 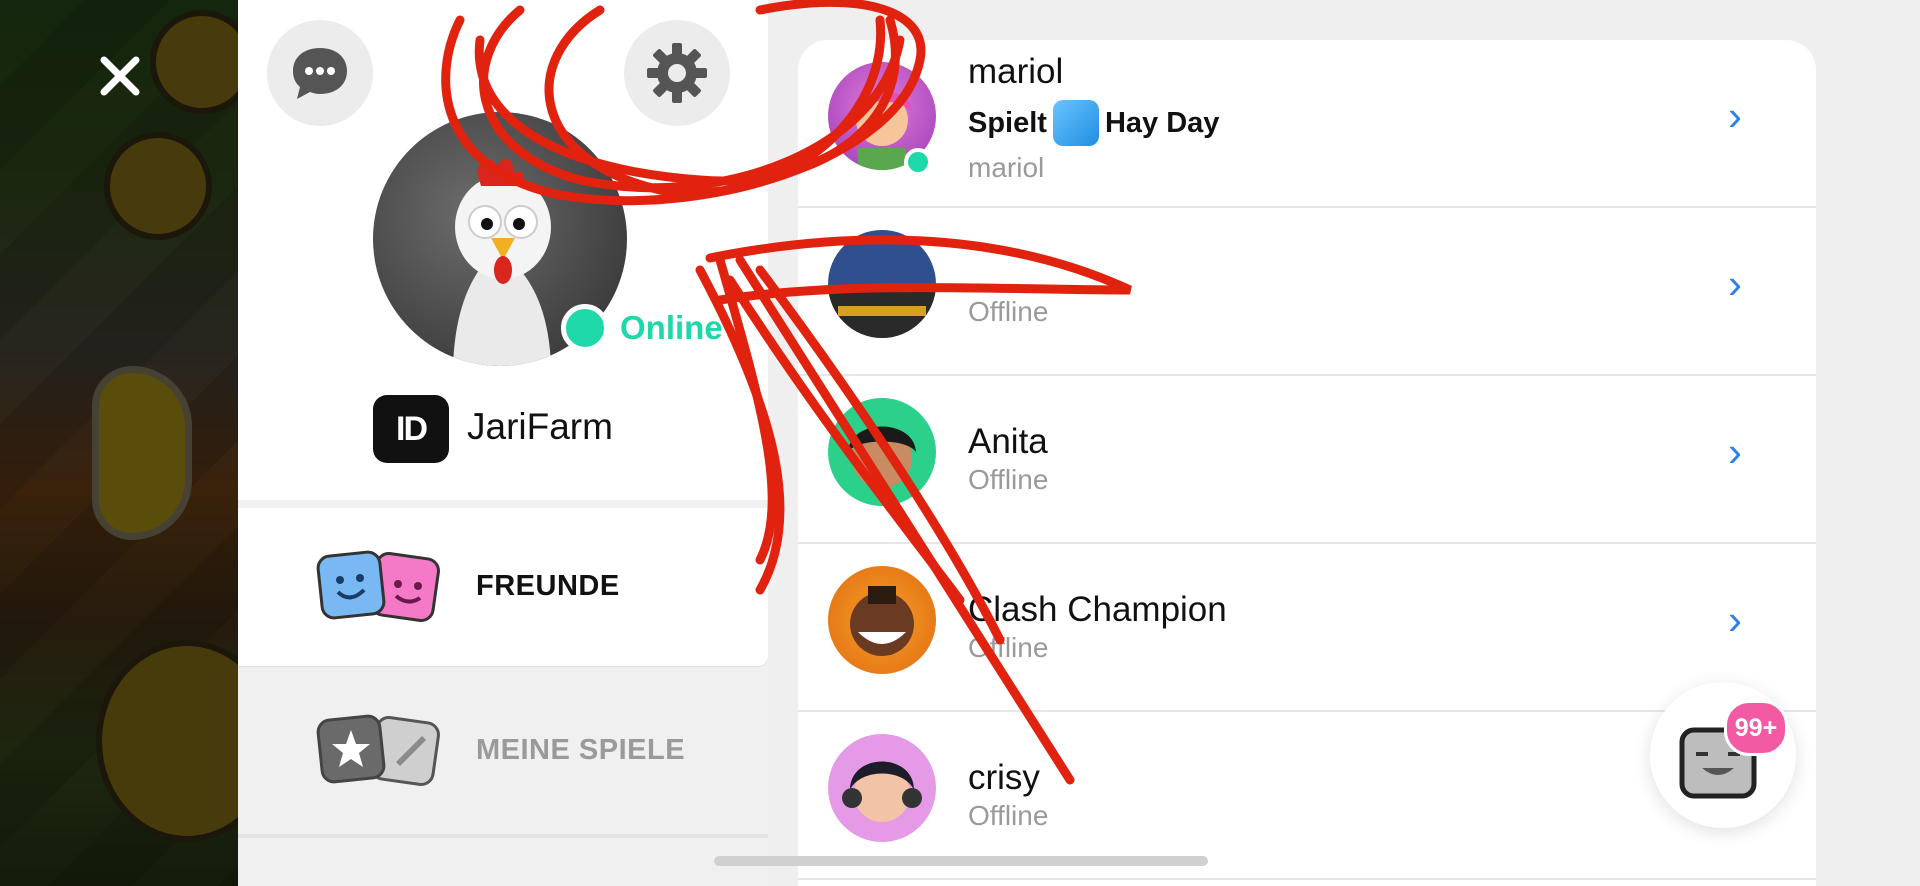 I want to click on friend-playing-status: Spielt Hay Day, so click(x=1093, y=123).